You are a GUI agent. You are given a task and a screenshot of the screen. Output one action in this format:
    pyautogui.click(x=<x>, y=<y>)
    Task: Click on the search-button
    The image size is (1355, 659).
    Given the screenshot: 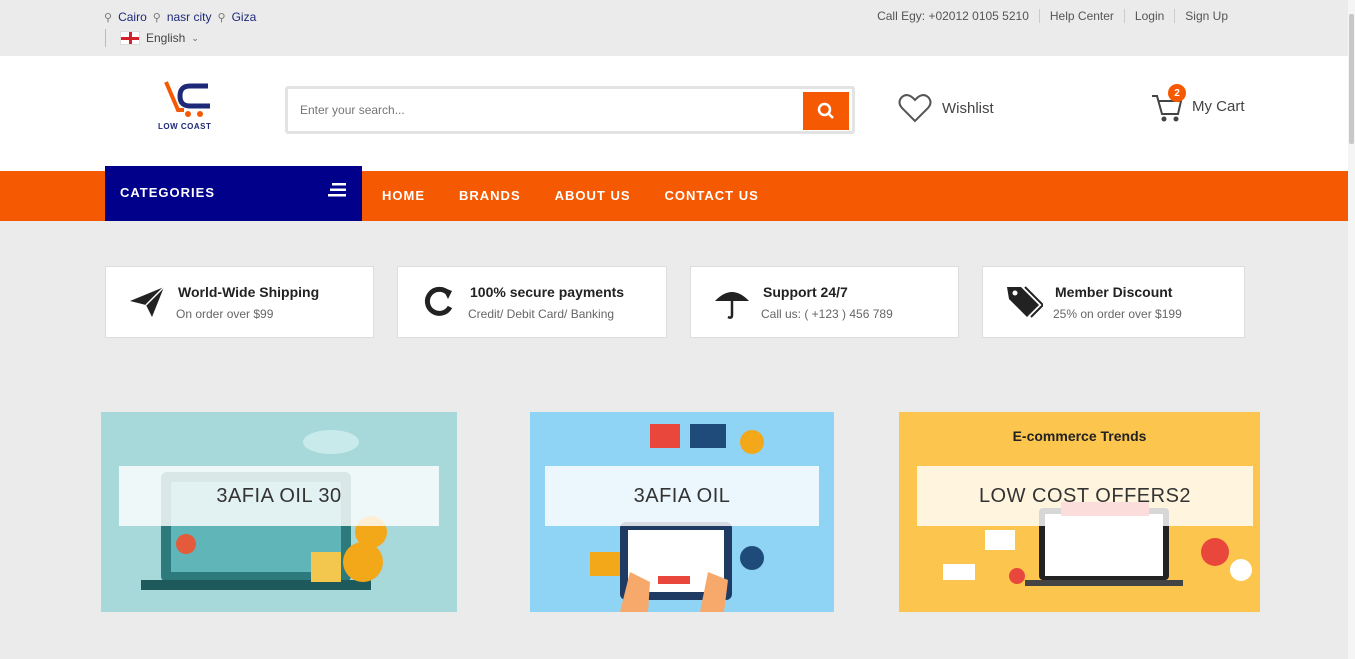 What is the action you would take?
    pyautogui.click(x=826, y=111)
    